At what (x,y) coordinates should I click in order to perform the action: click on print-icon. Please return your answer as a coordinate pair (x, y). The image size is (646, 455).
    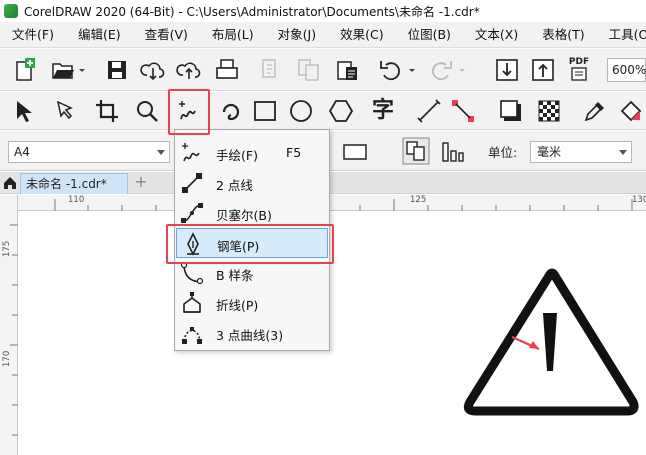
    Looking at the image, I should click on (227, 70).